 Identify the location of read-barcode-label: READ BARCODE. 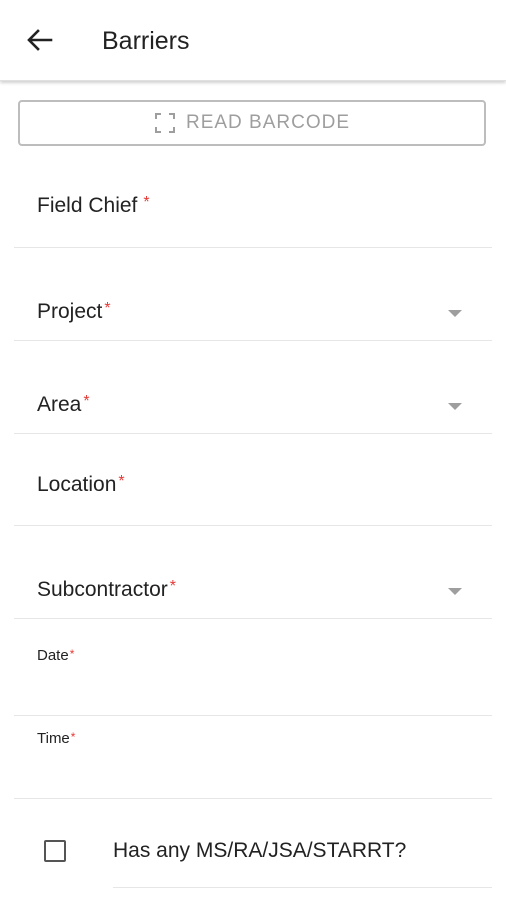
(268, 122).